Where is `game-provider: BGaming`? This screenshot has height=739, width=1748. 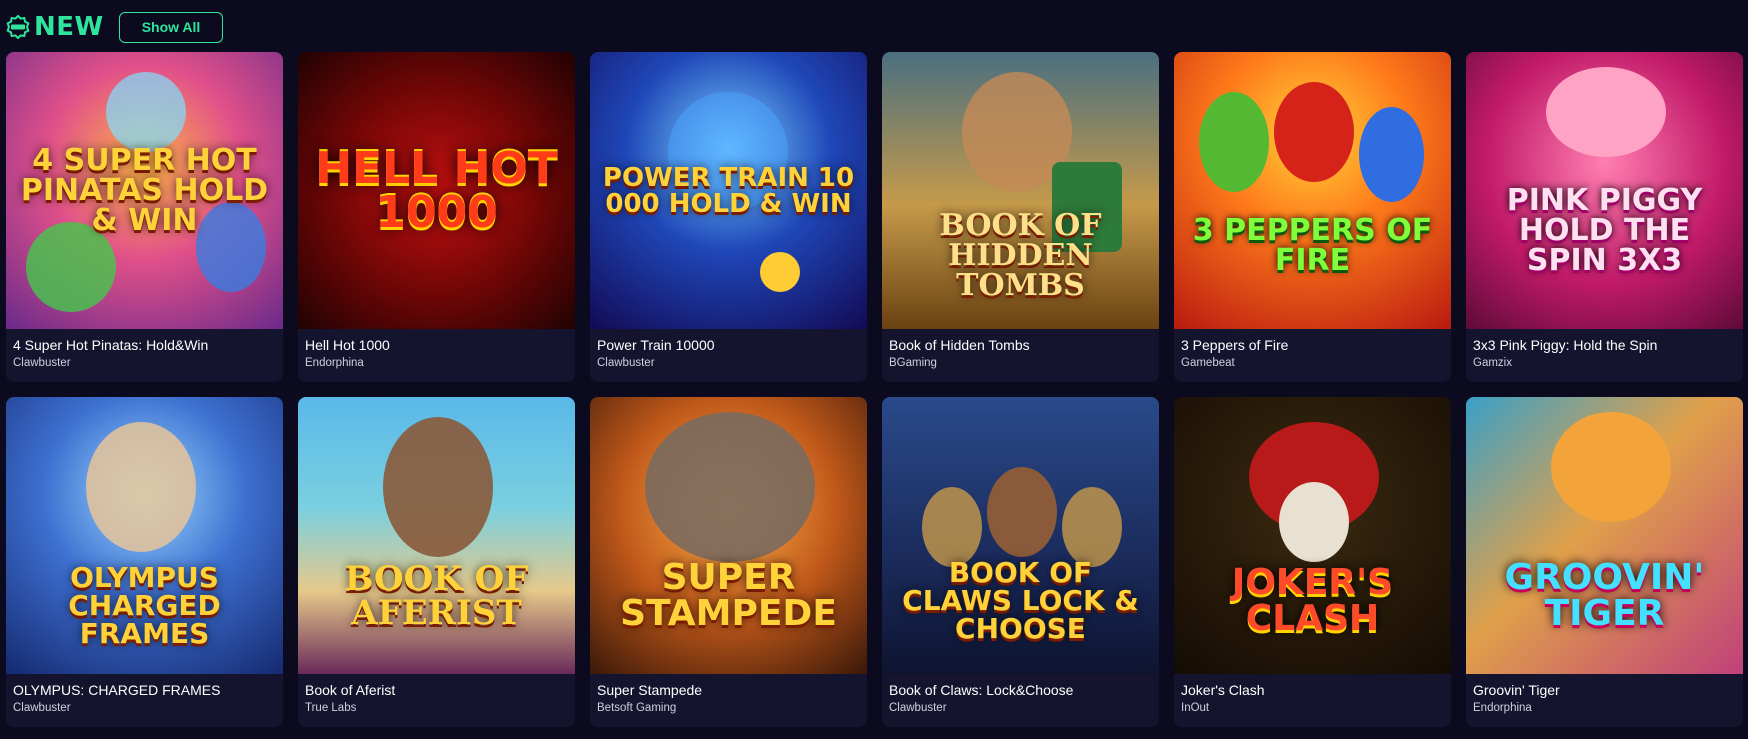 game-provider: BGaming is located at coordinates (913, 363).